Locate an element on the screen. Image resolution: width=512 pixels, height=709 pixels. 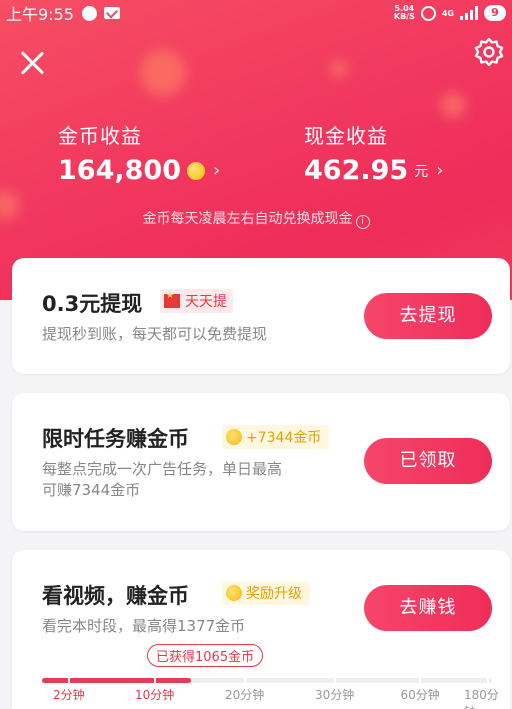
network-type: 4G is located at coordinates (447, 13).